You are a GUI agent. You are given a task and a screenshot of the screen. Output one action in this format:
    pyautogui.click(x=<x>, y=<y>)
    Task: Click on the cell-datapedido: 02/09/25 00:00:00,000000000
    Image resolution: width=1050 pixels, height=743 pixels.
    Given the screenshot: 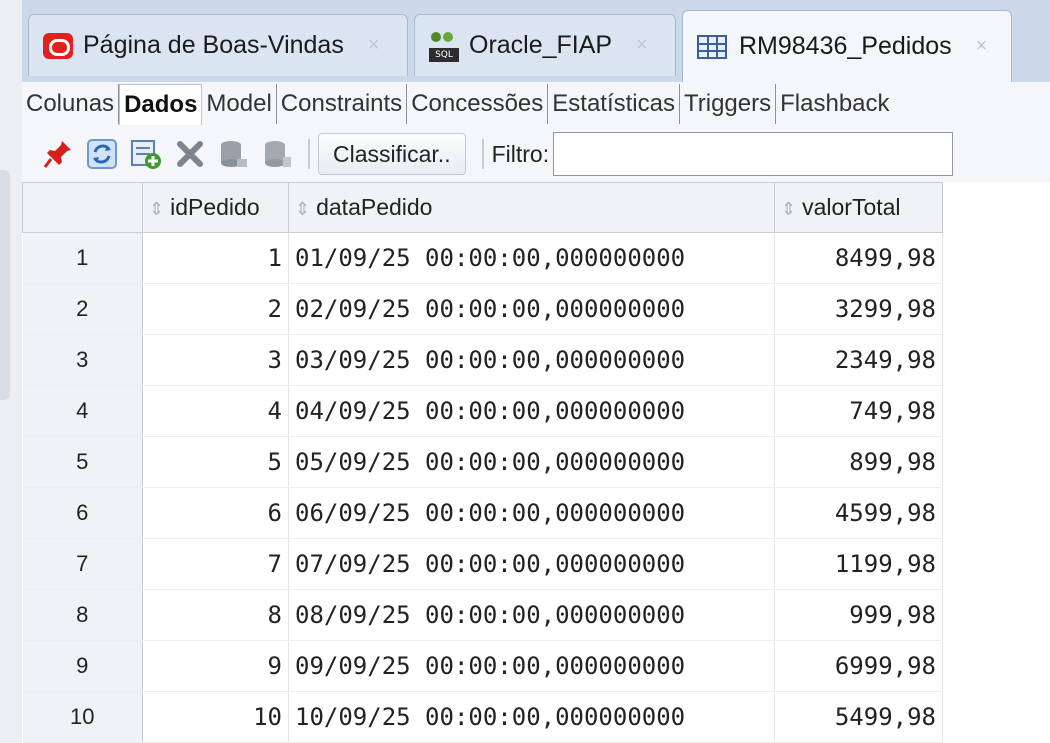 What is the action you would take?
    pyautogui.click(x=531, y=309)
    